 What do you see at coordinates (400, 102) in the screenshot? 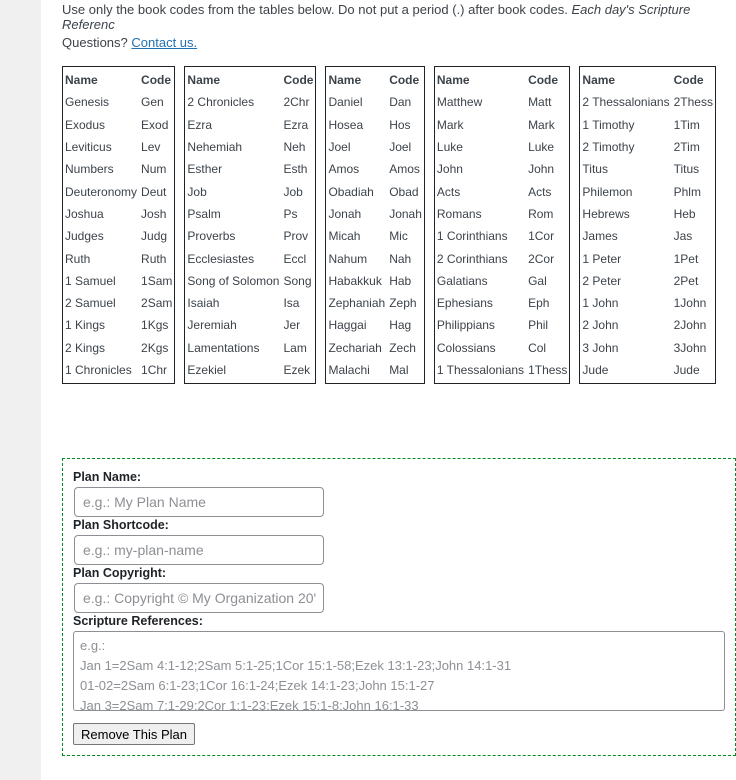
I see `book-code: Dan` at bounding box center [400, 102].